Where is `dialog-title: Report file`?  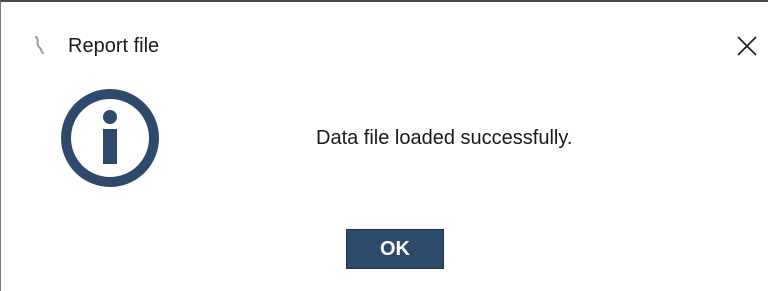 dialog-title: Report file is located at coordinates (114, 46).